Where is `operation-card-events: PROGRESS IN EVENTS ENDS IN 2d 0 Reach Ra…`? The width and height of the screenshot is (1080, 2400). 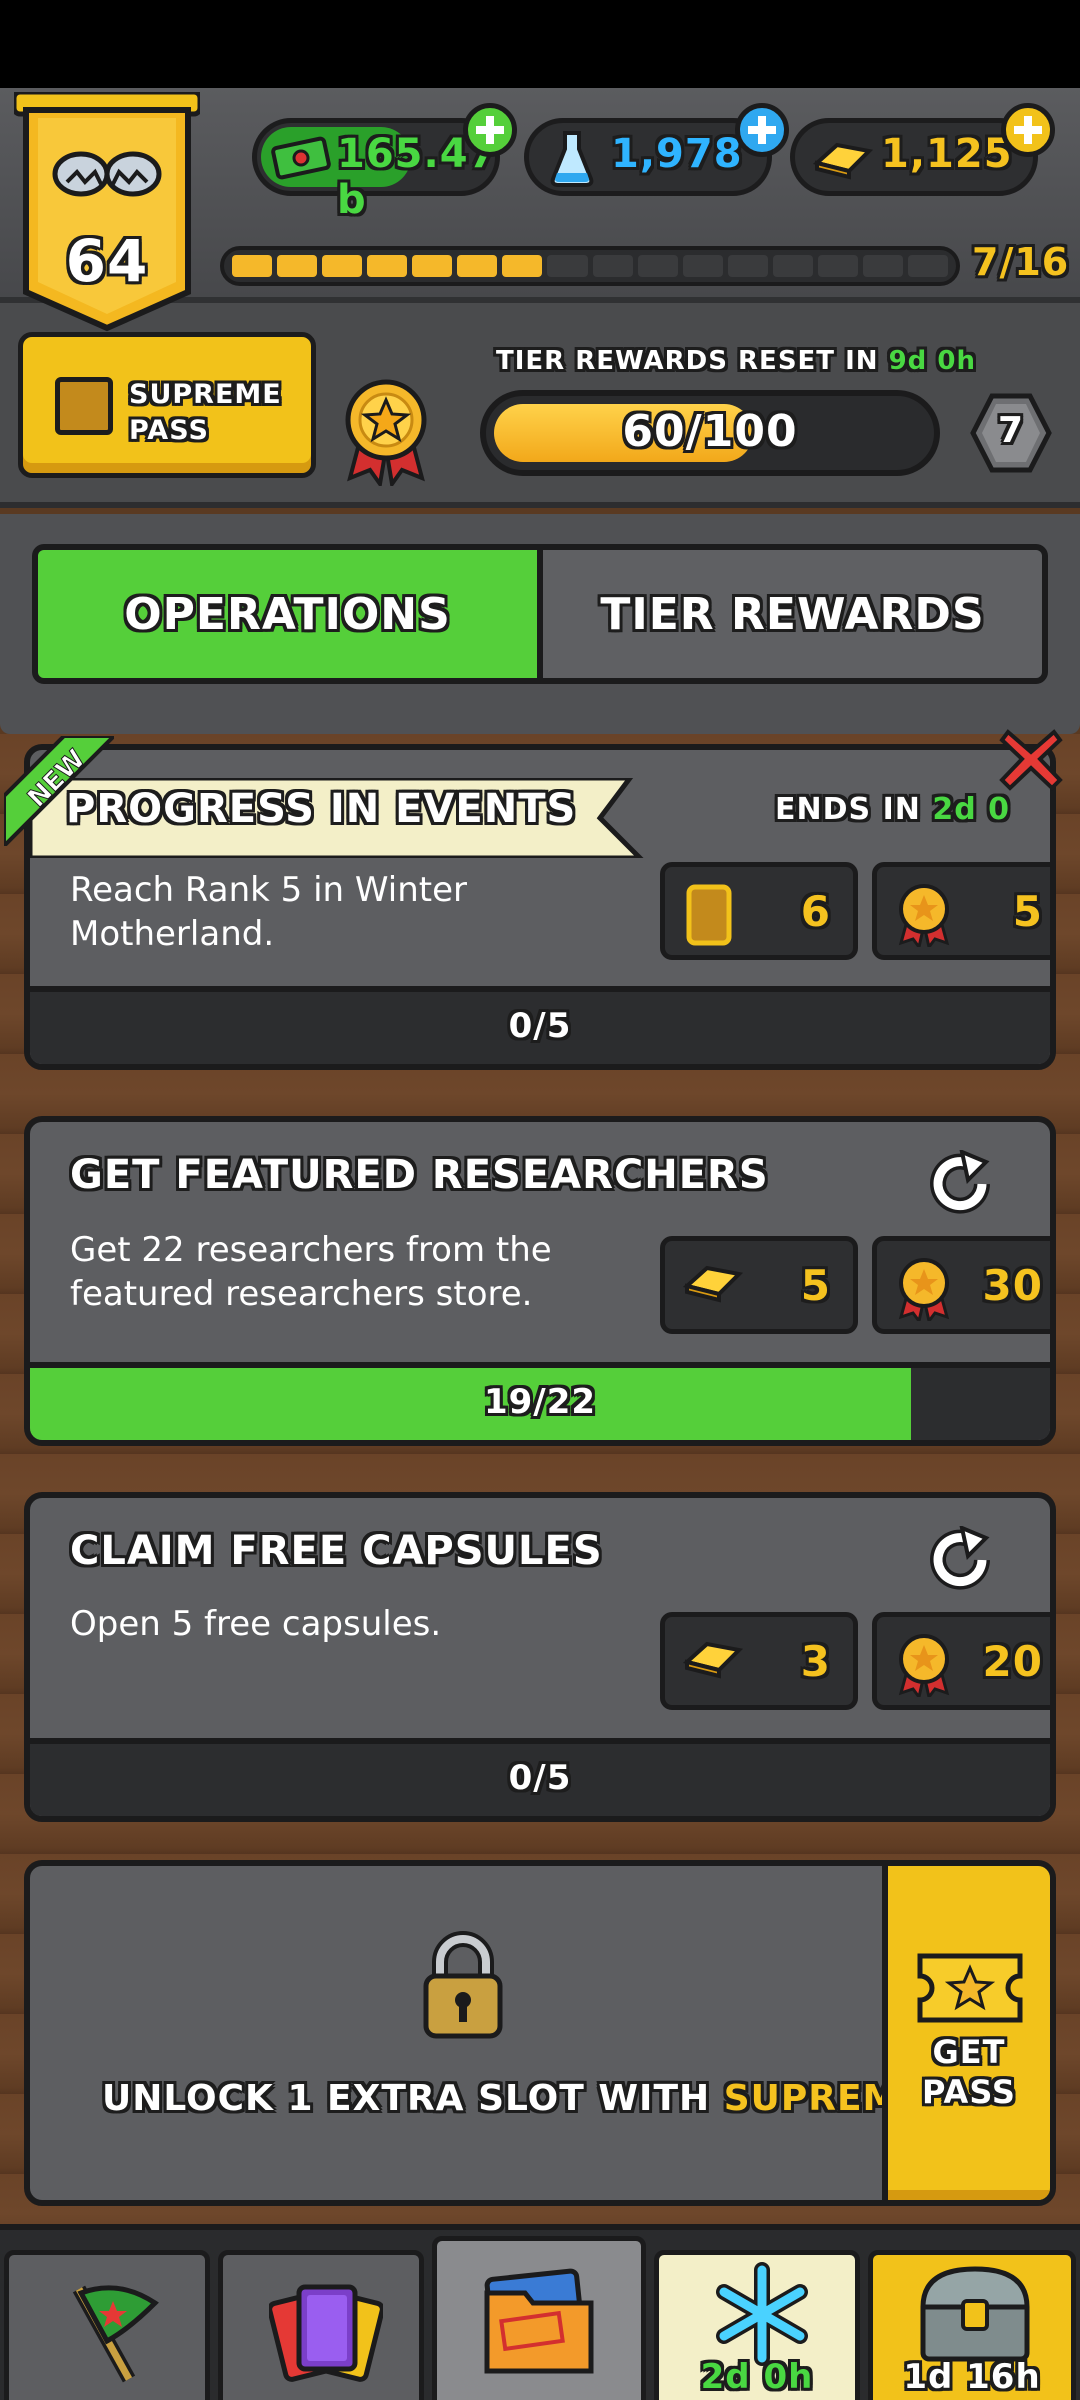
operation-card-events: PROGRESS IN EVENTS ENDS IN 2d 0 Reach Ra… is located at coordinates (540, 907).